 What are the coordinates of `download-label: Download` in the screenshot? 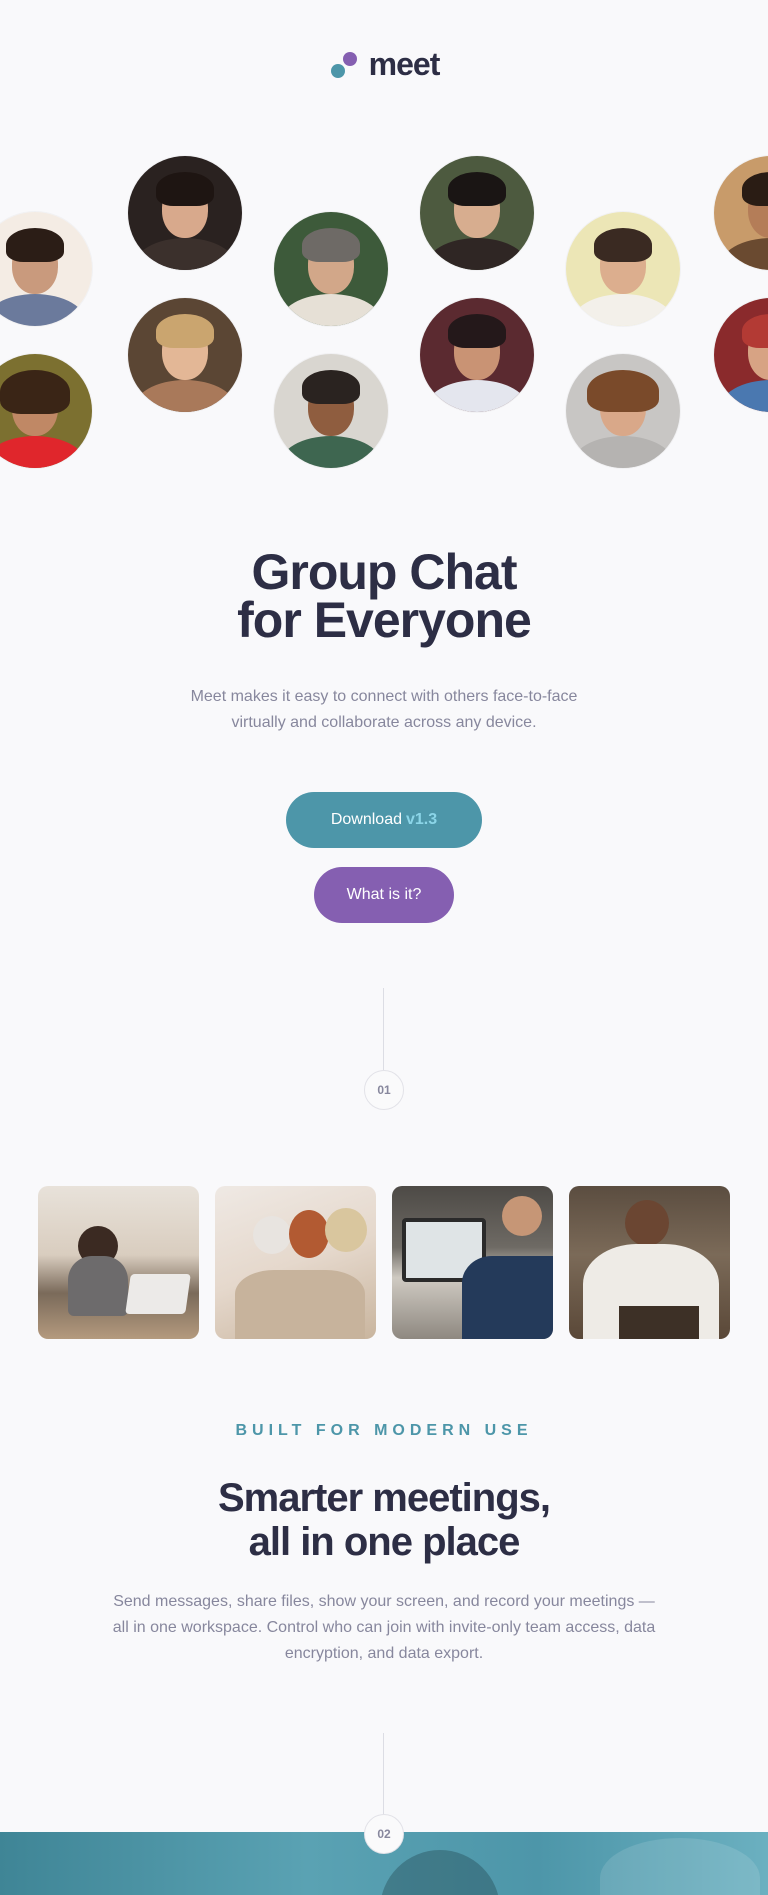 It's located at (366, 819).